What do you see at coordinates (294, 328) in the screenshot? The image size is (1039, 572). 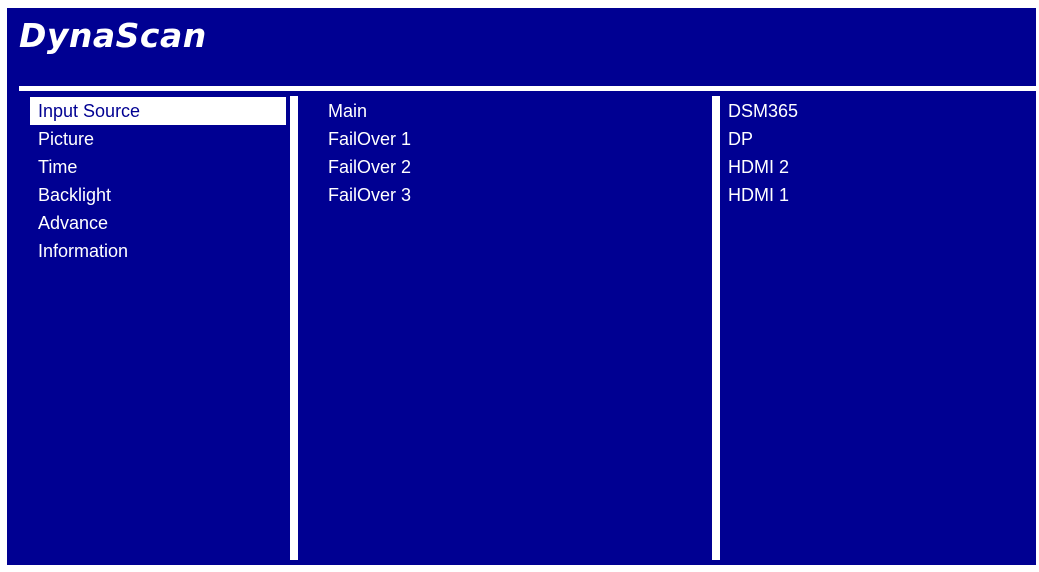 I see `column-divider-left` at bounding box center [294, 328].